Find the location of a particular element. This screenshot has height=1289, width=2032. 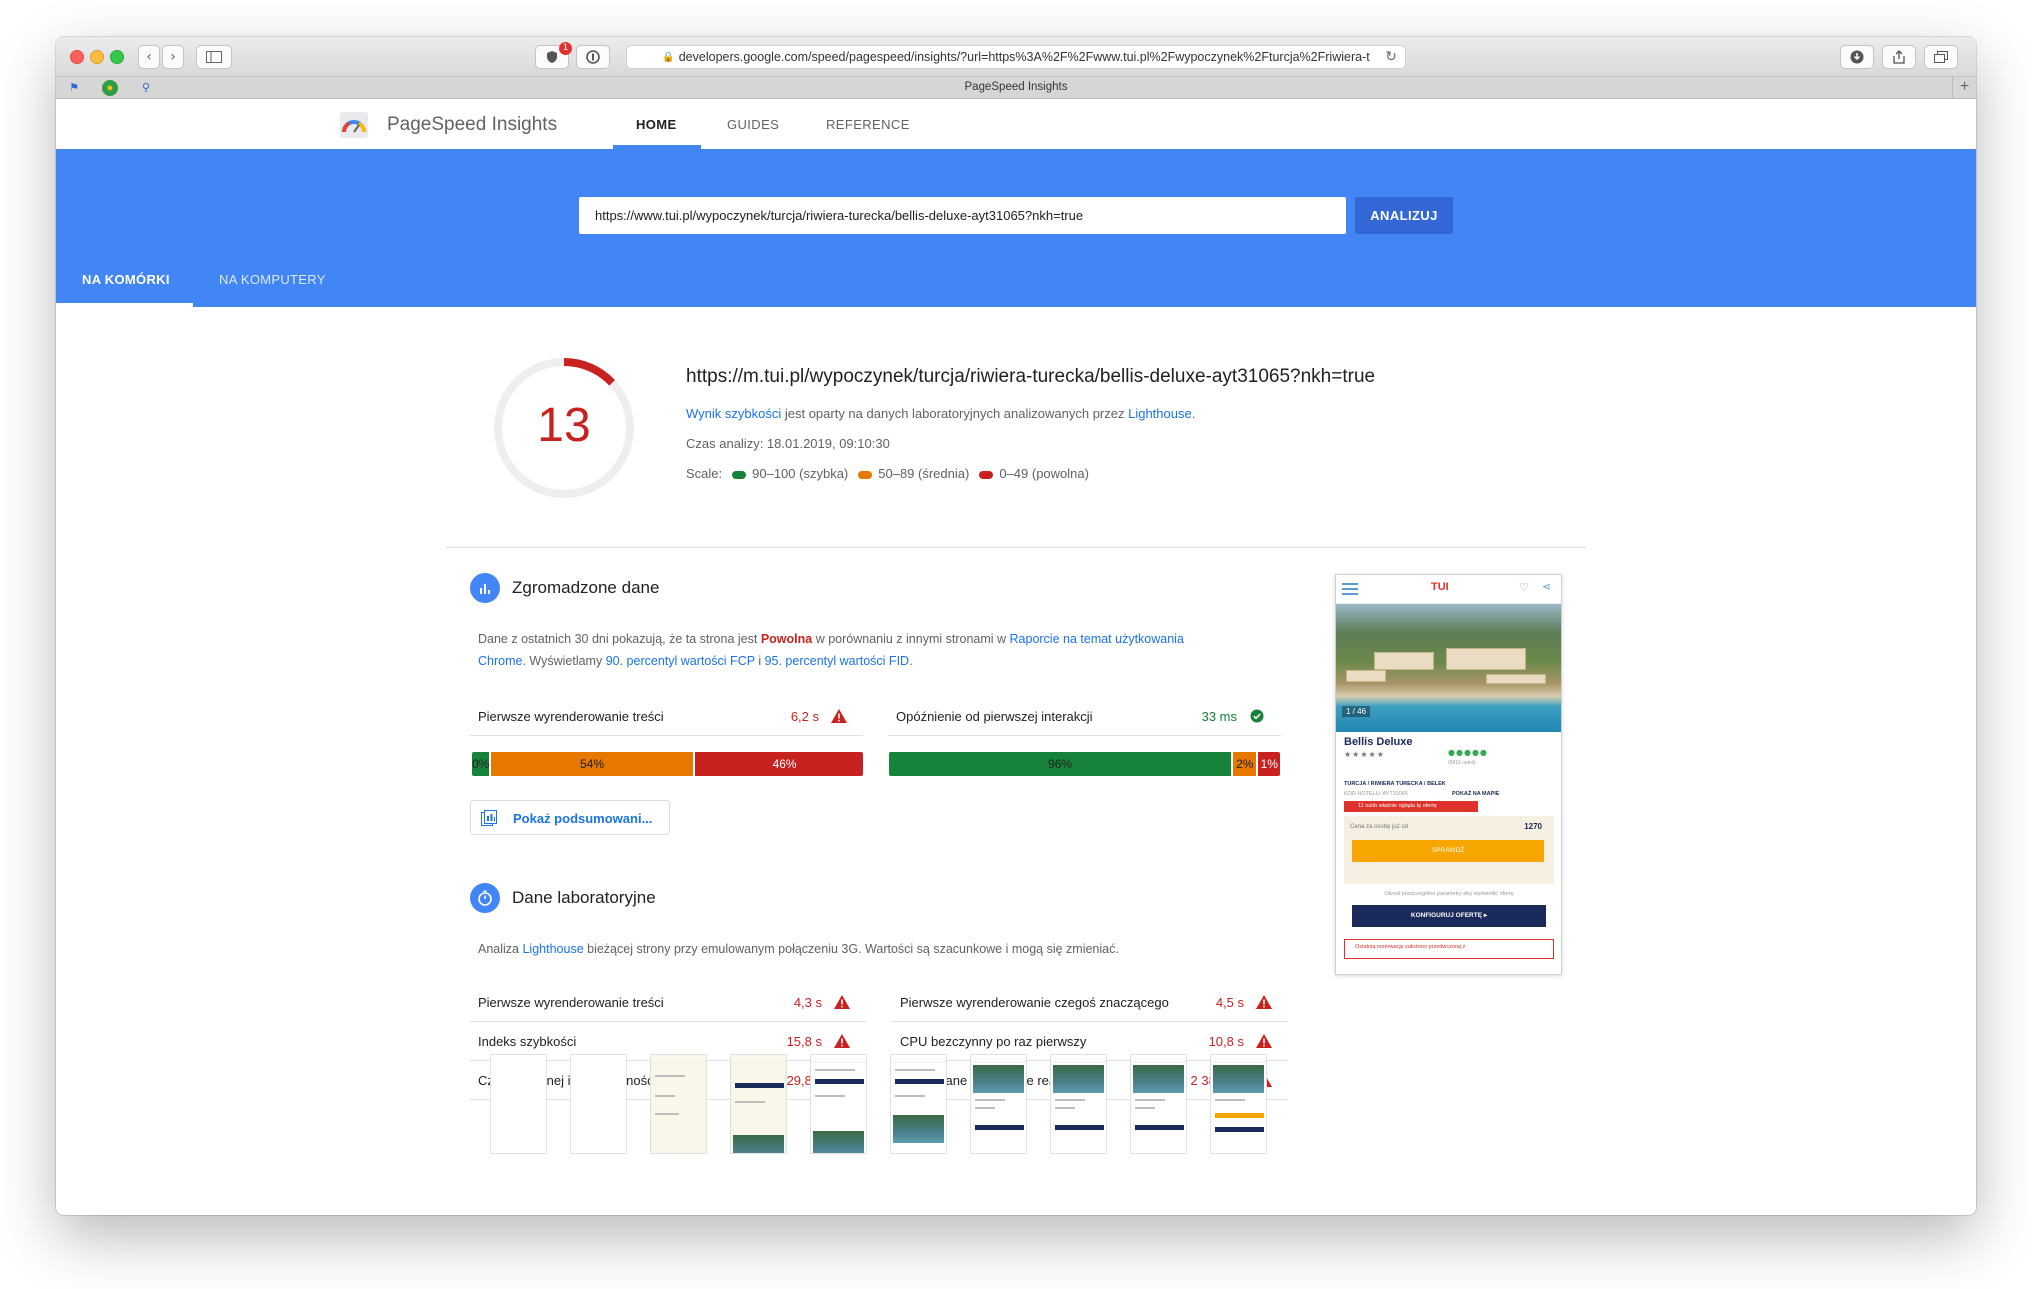

fid-distribution-segment: 96% is located at coordinates (1061, 764).